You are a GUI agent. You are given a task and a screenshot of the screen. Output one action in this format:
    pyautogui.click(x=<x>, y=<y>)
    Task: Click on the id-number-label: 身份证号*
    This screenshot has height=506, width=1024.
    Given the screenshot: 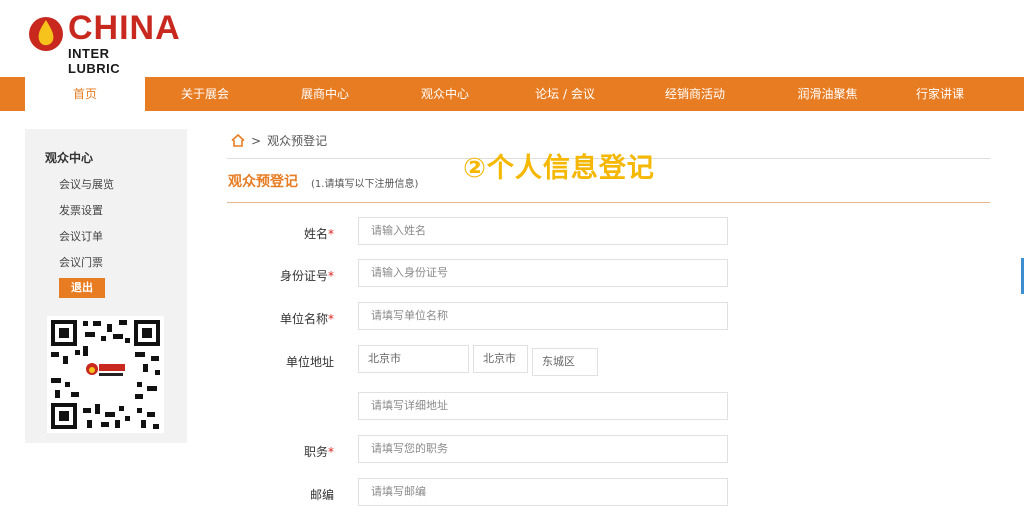 What is the action you would take?
    pyautogui.click(x=306, y=276)
    